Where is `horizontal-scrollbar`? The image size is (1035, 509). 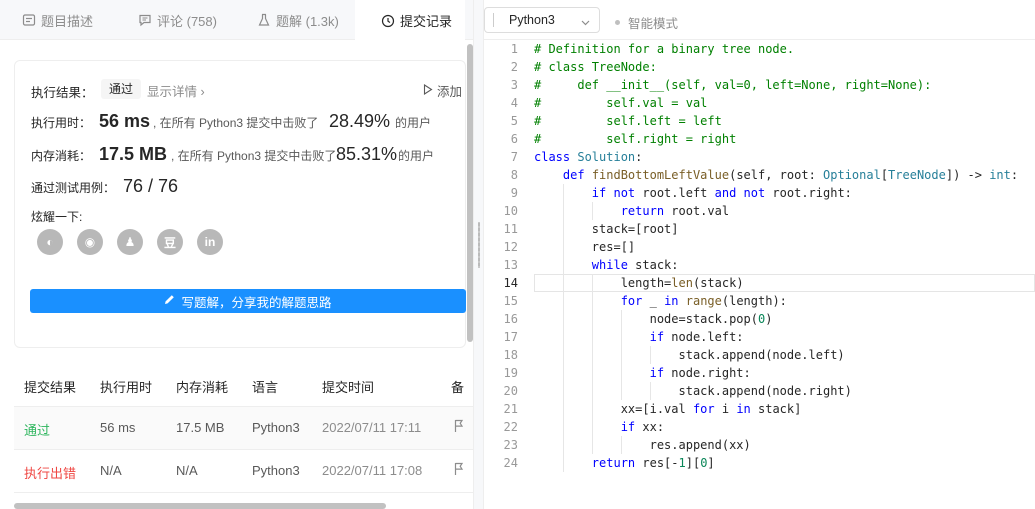
horizontal-scrollbar is located at coordinates (200, 506).